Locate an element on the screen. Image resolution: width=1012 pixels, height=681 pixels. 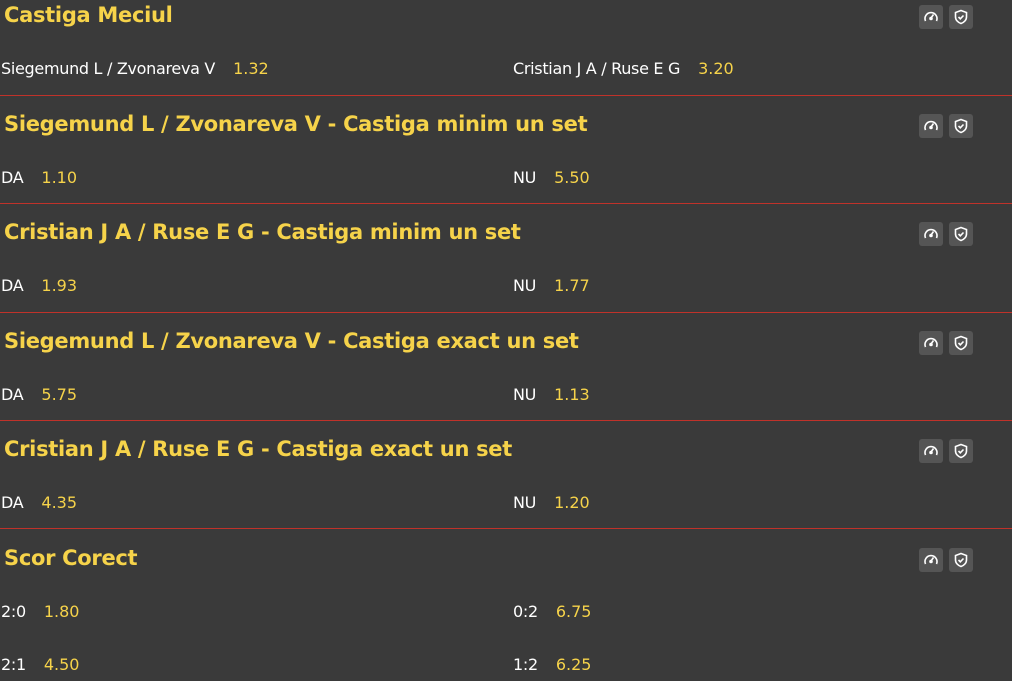
selection-odd: 5.50 is located at coordinates (572, 177).